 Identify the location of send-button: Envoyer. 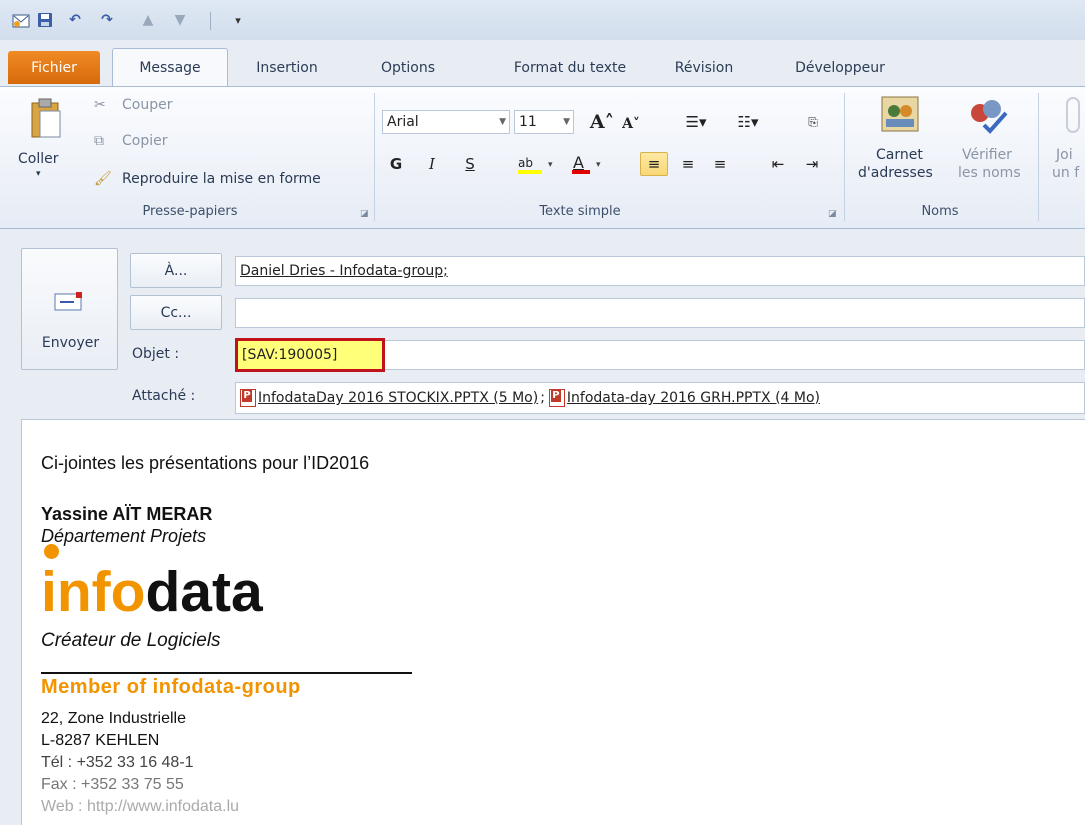
(69, 309).